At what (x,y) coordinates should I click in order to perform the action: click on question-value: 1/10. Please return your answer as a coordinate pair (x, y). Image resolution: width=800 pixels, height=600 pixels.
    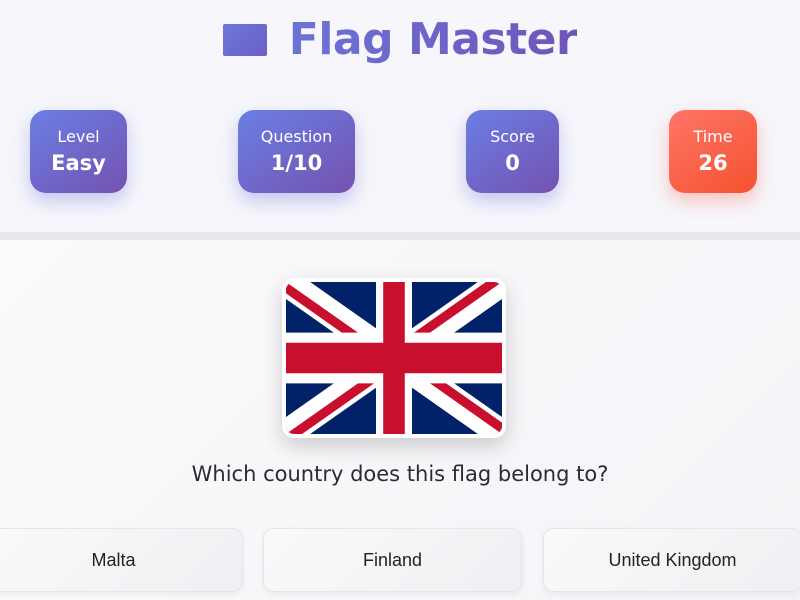
    Looking at the image, I should click on (296, 162).